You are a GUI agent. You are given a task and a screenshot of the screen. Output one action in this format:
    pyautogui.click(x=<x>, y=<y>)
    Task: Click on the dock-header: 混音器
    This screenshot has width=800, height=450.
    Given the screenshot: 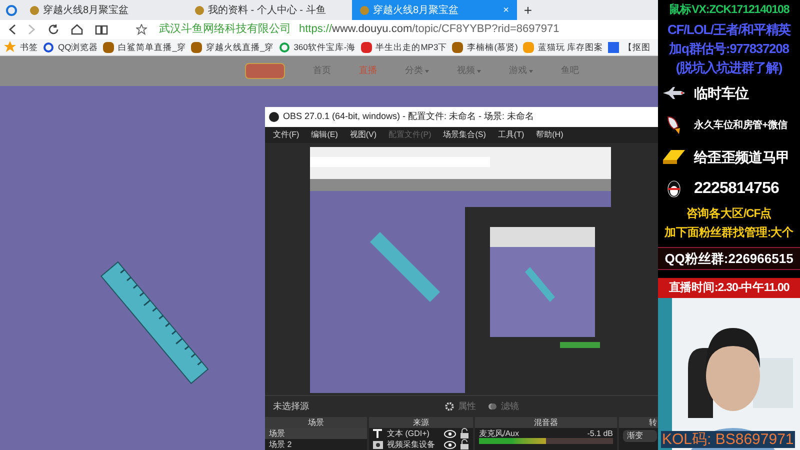 What is the action you would take?
    pyautogui.click(x=546, y=422)
    